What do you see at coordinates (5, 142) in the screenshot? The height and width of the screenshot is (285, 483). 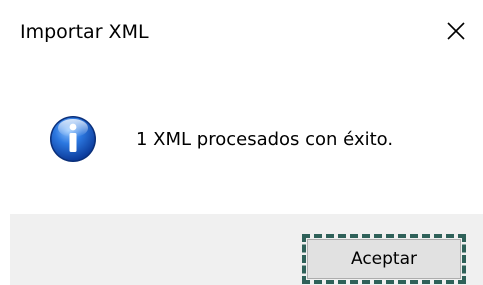 I see `window-left-edge` at bounding box center [5, 142].